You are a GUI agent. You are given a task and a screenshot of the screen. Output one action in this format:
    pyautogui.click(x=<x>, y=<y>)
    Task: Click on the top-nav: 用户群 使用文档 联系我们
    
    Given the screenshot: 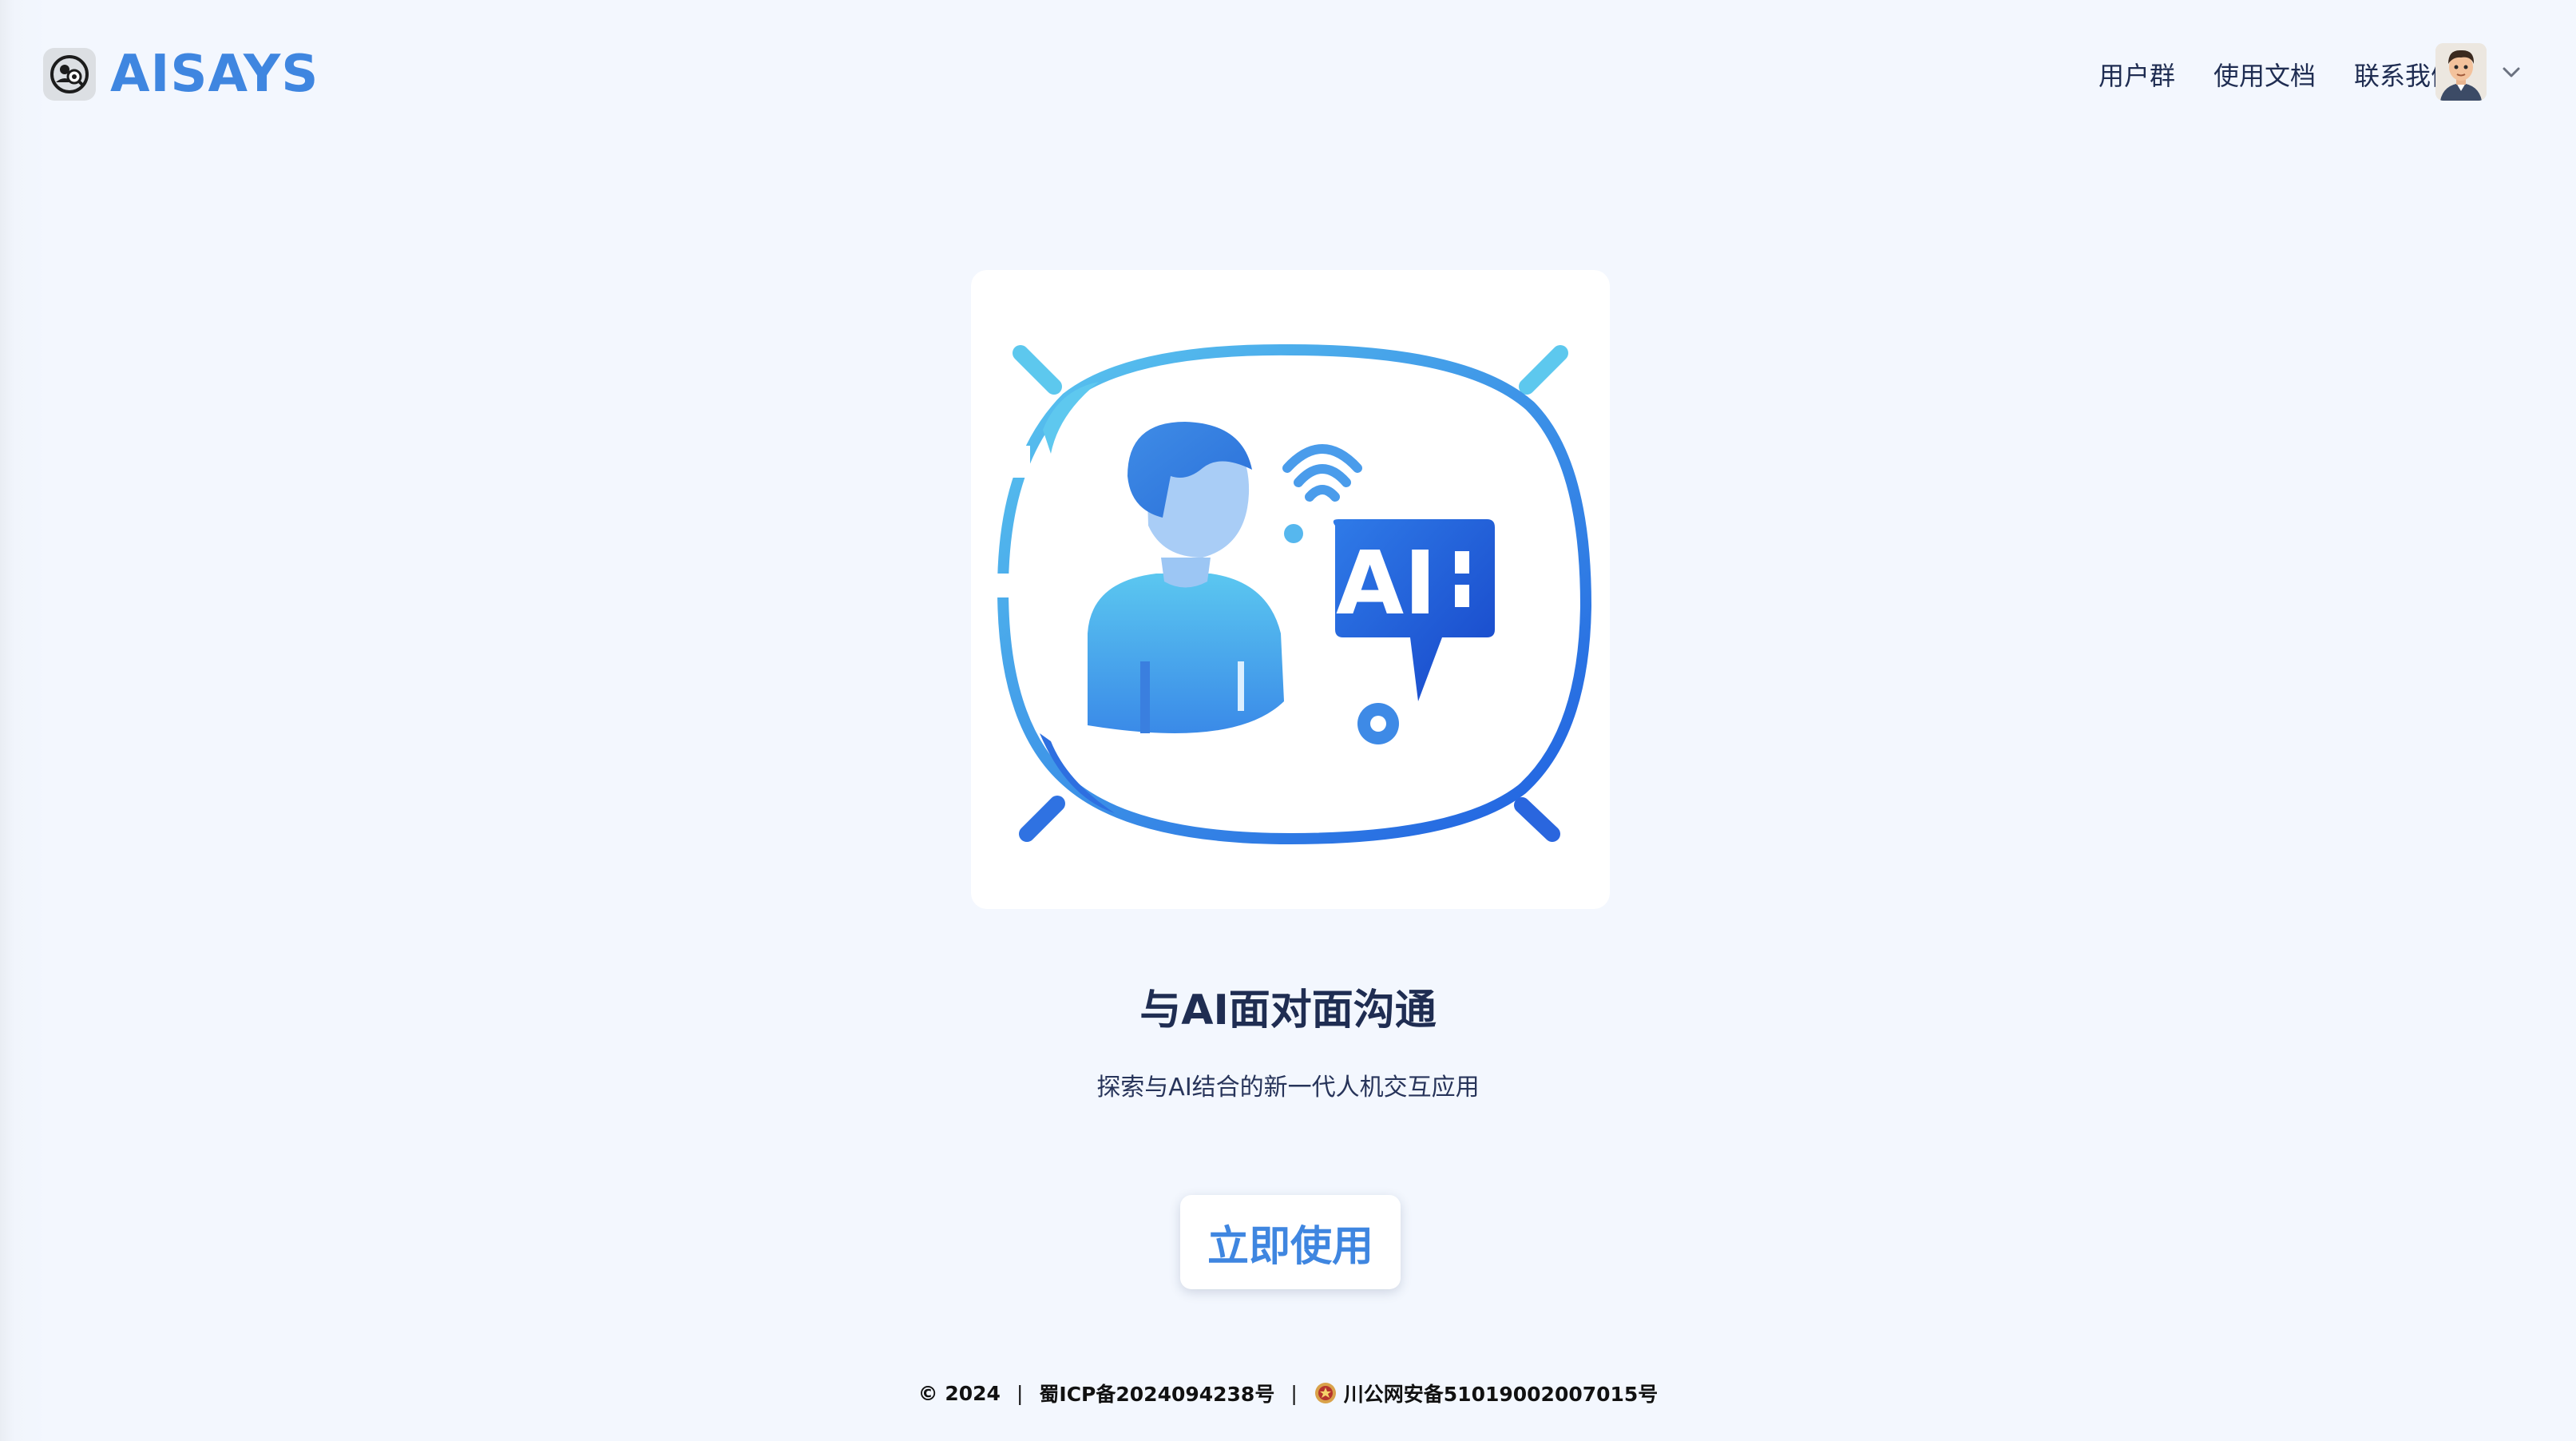 What is the action you would take?
    pyautogui.click(x=2258, y=75)
    